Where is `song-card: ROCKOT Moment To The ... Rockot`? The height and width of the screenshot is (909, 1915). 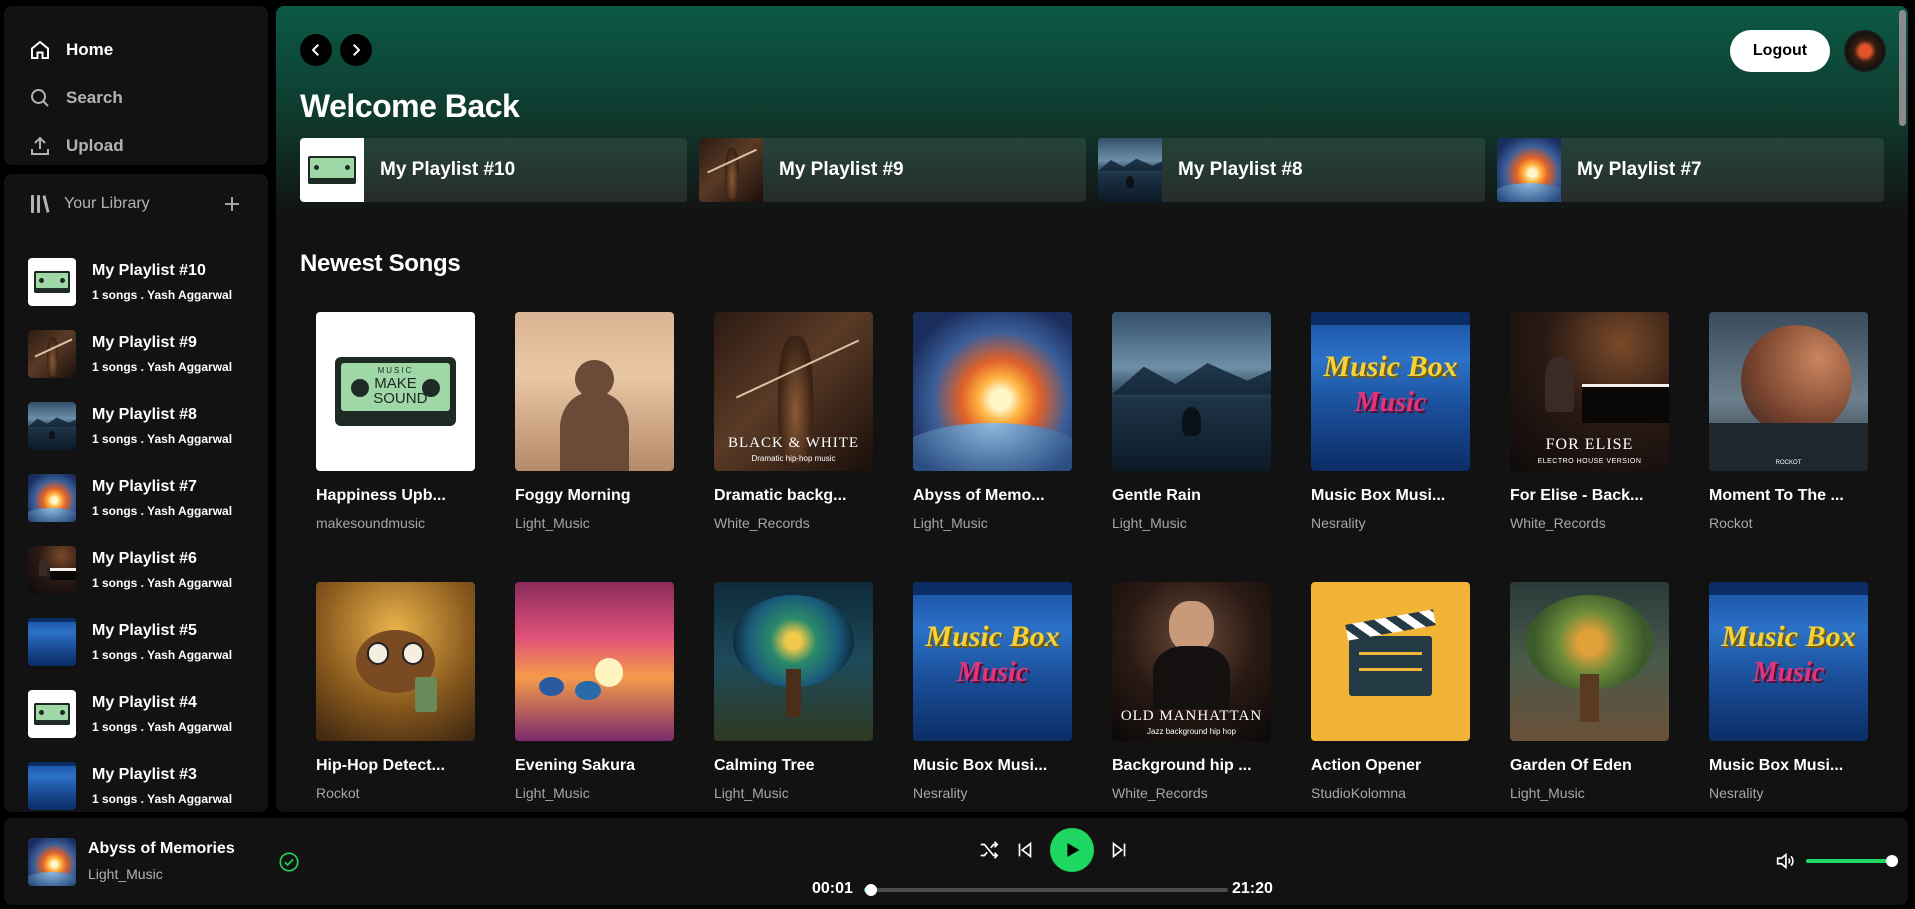
song-card: ROCKOT Moment To The ... Rockot is located at coordinates (1792, 431).